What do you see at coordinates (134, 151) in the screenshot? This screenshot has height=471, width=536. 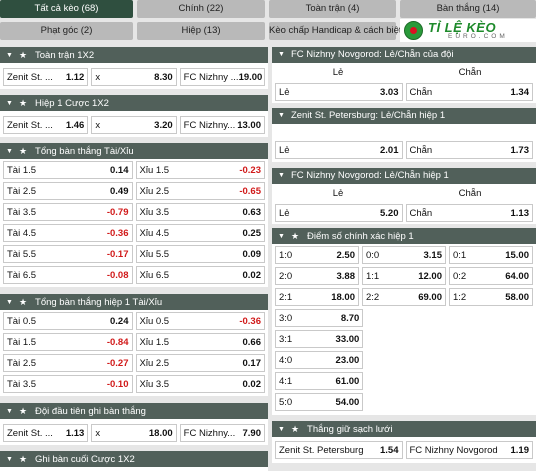 I see `section-header: ▼ ★ Tổng bàn thắng Tài/Xỉu` at bounding box center [134, 151].